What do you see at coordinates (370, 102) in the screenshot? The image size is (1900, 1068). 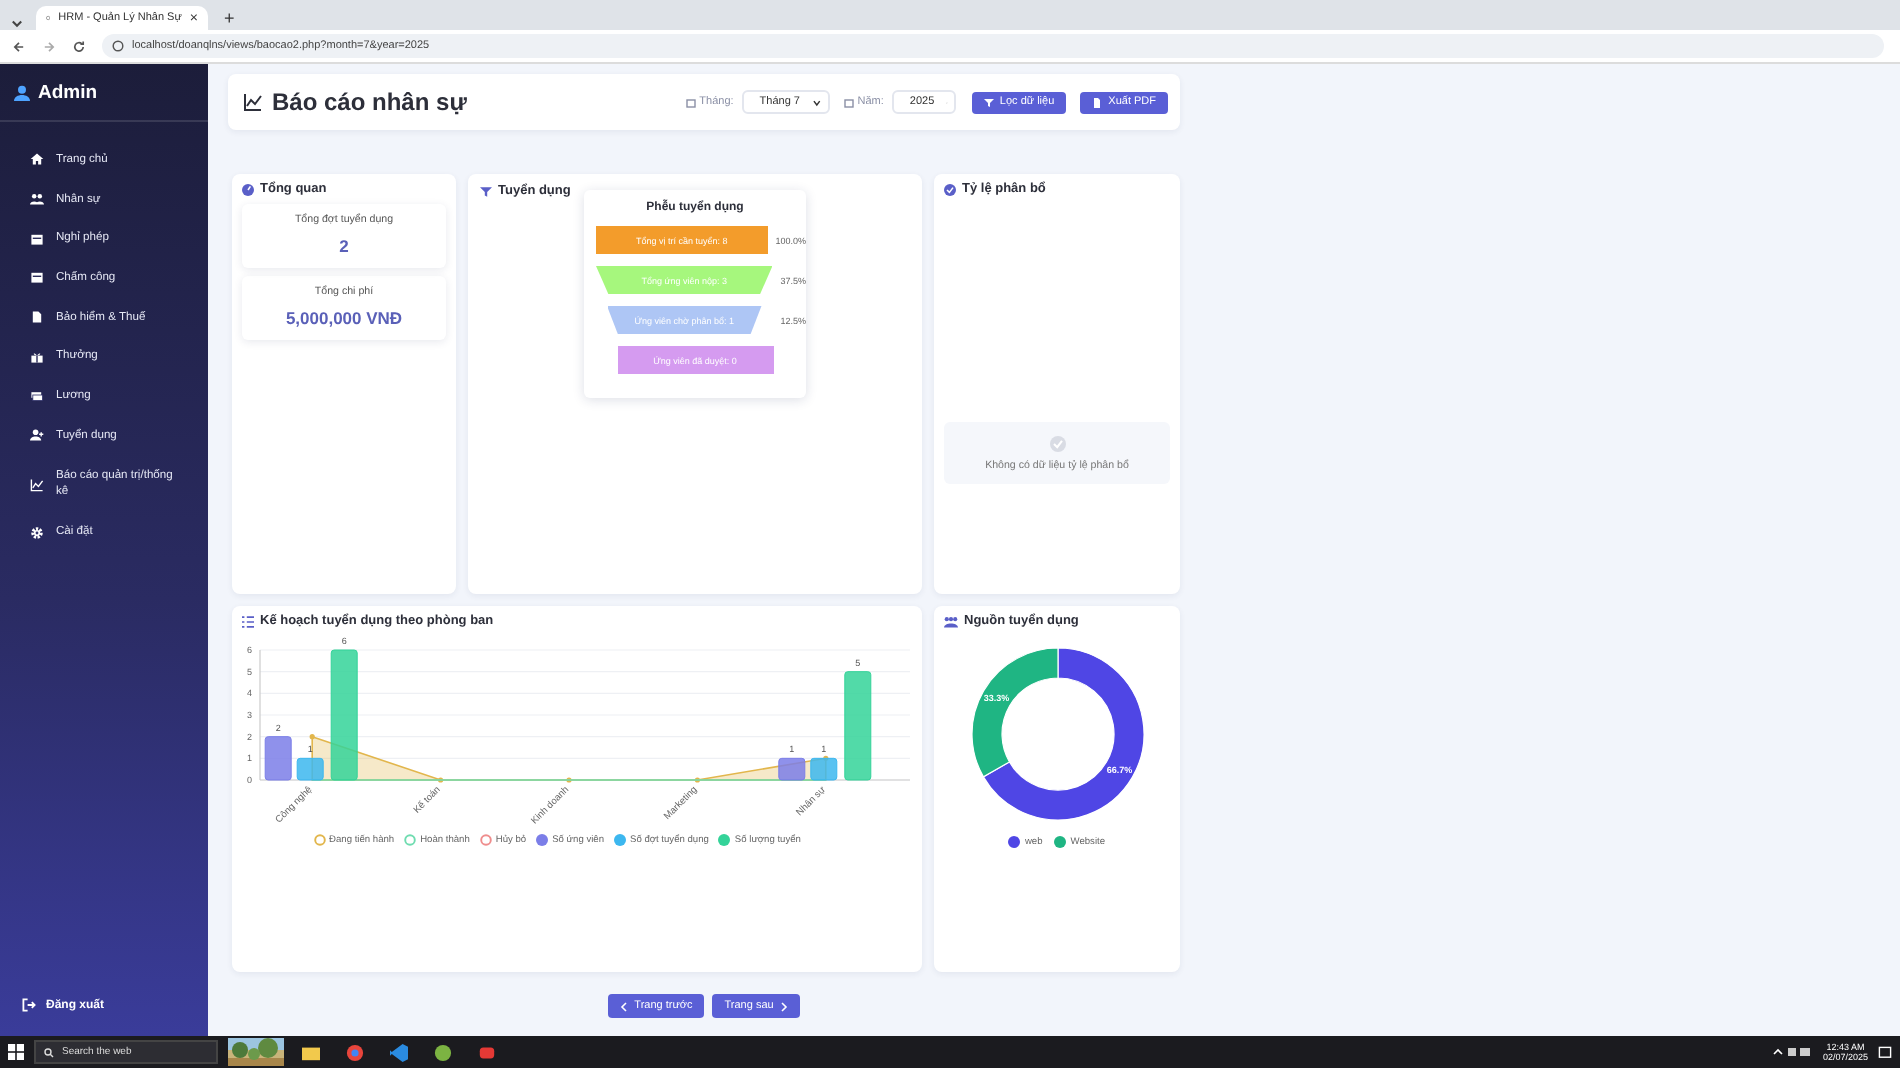 I see `page-title: Báo cáo nhân sự` at bounding box center [370, 102].